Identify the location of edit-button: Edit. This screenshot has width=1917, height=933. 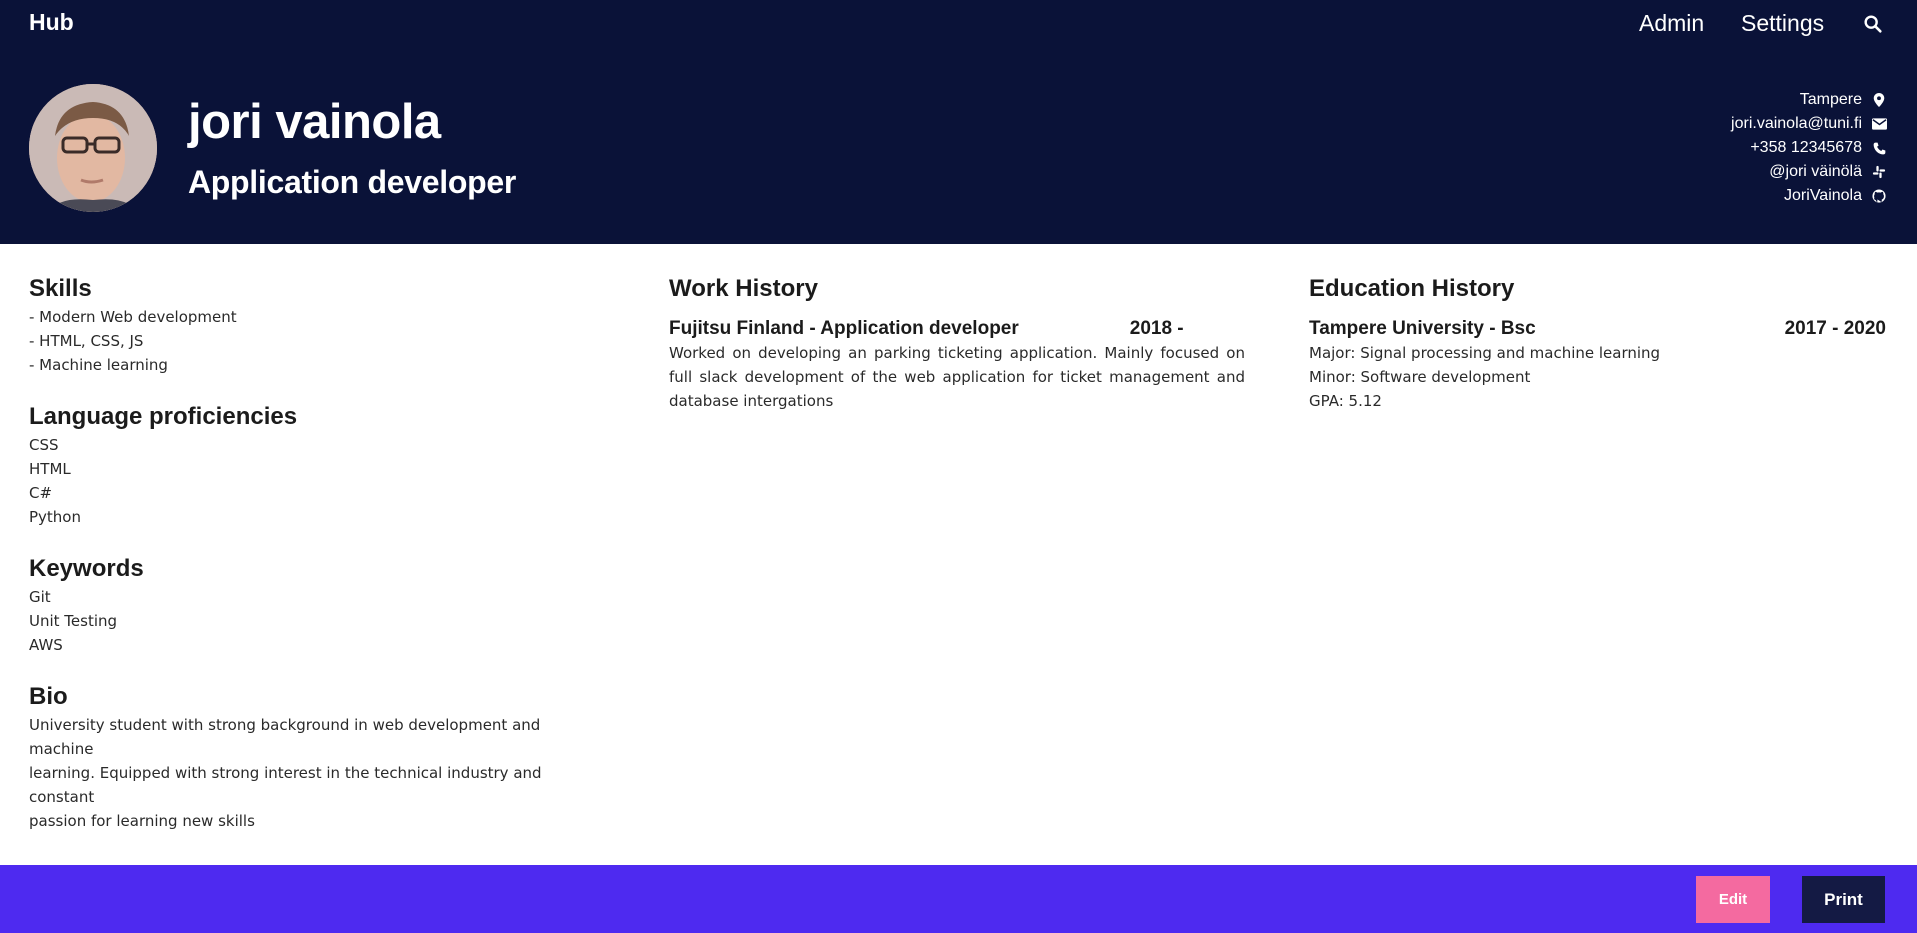
(1733, 899).